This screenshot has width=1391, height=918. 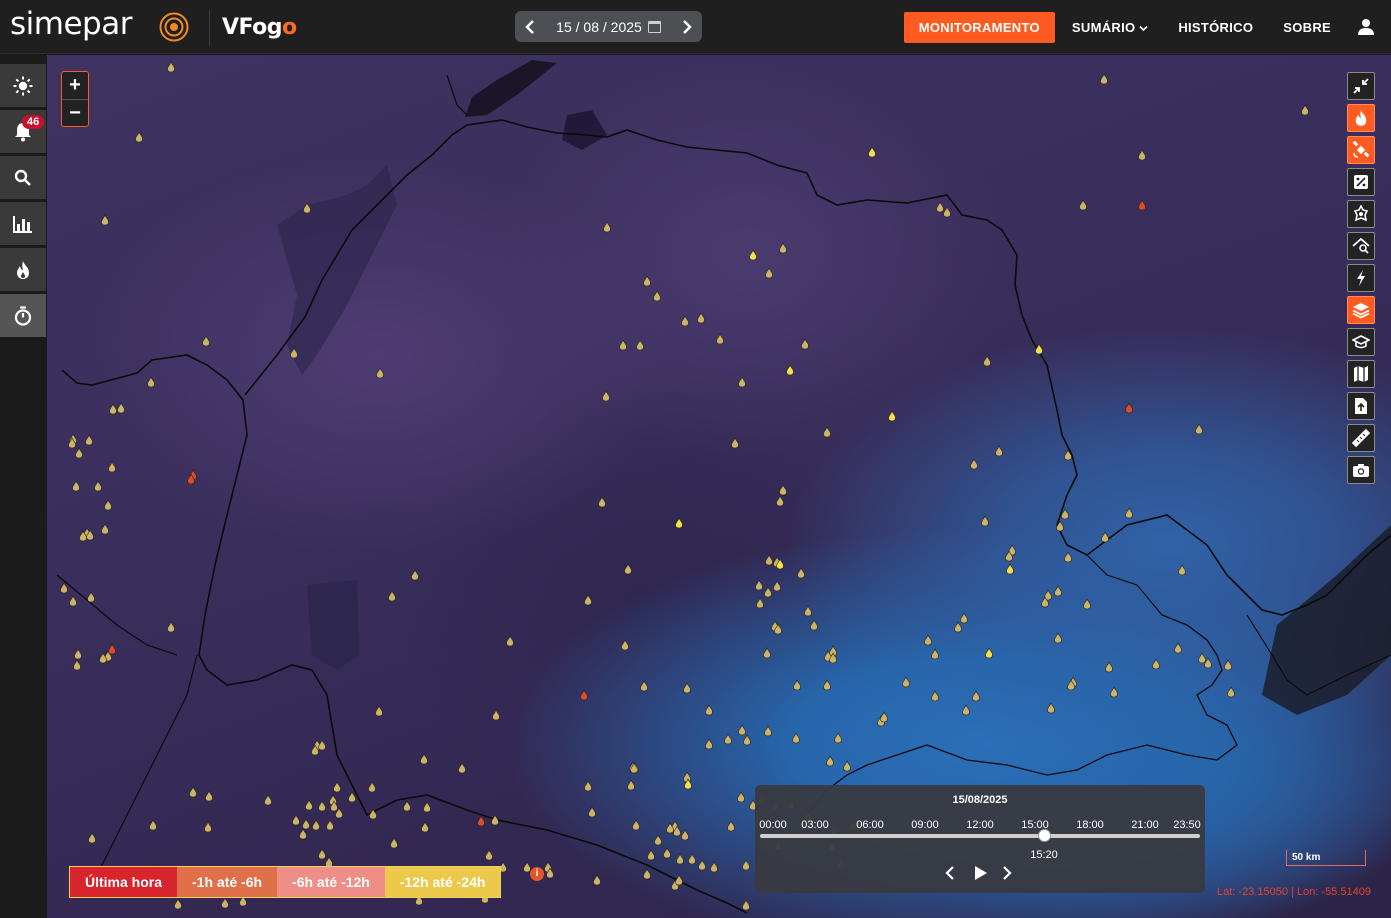 What do you see at coordinates (75, 112) in the screenshot?
I see `zoom-out-button: −` at bounding box center [75, 112].